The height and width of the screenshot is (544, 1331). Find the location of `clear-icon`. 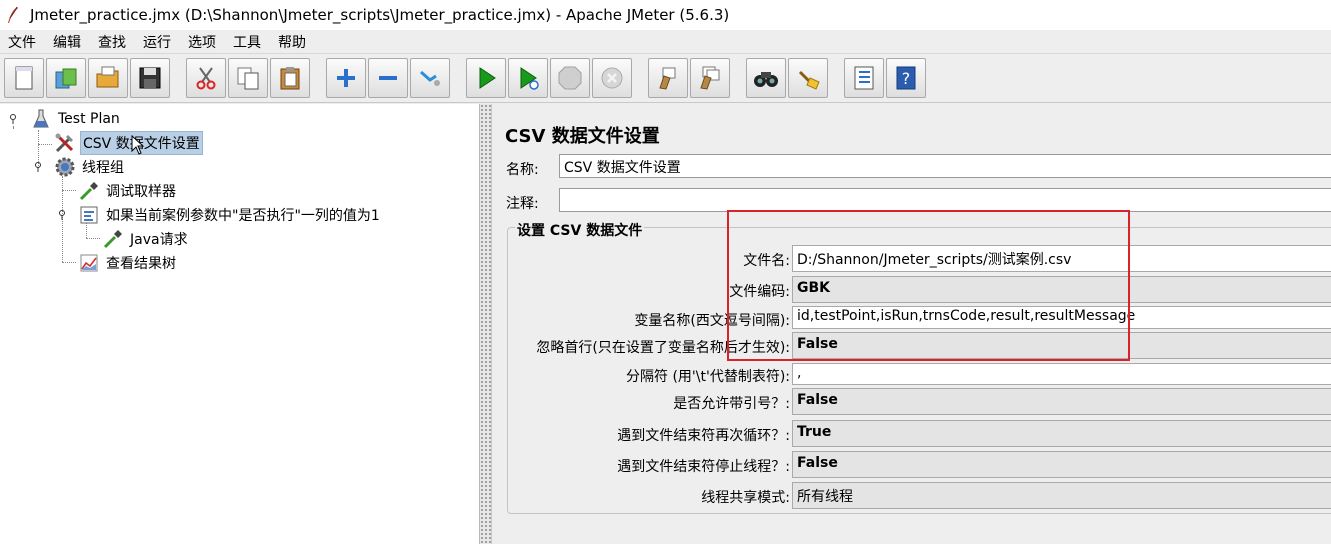

clear-icon is located at coordinates (667, 78).